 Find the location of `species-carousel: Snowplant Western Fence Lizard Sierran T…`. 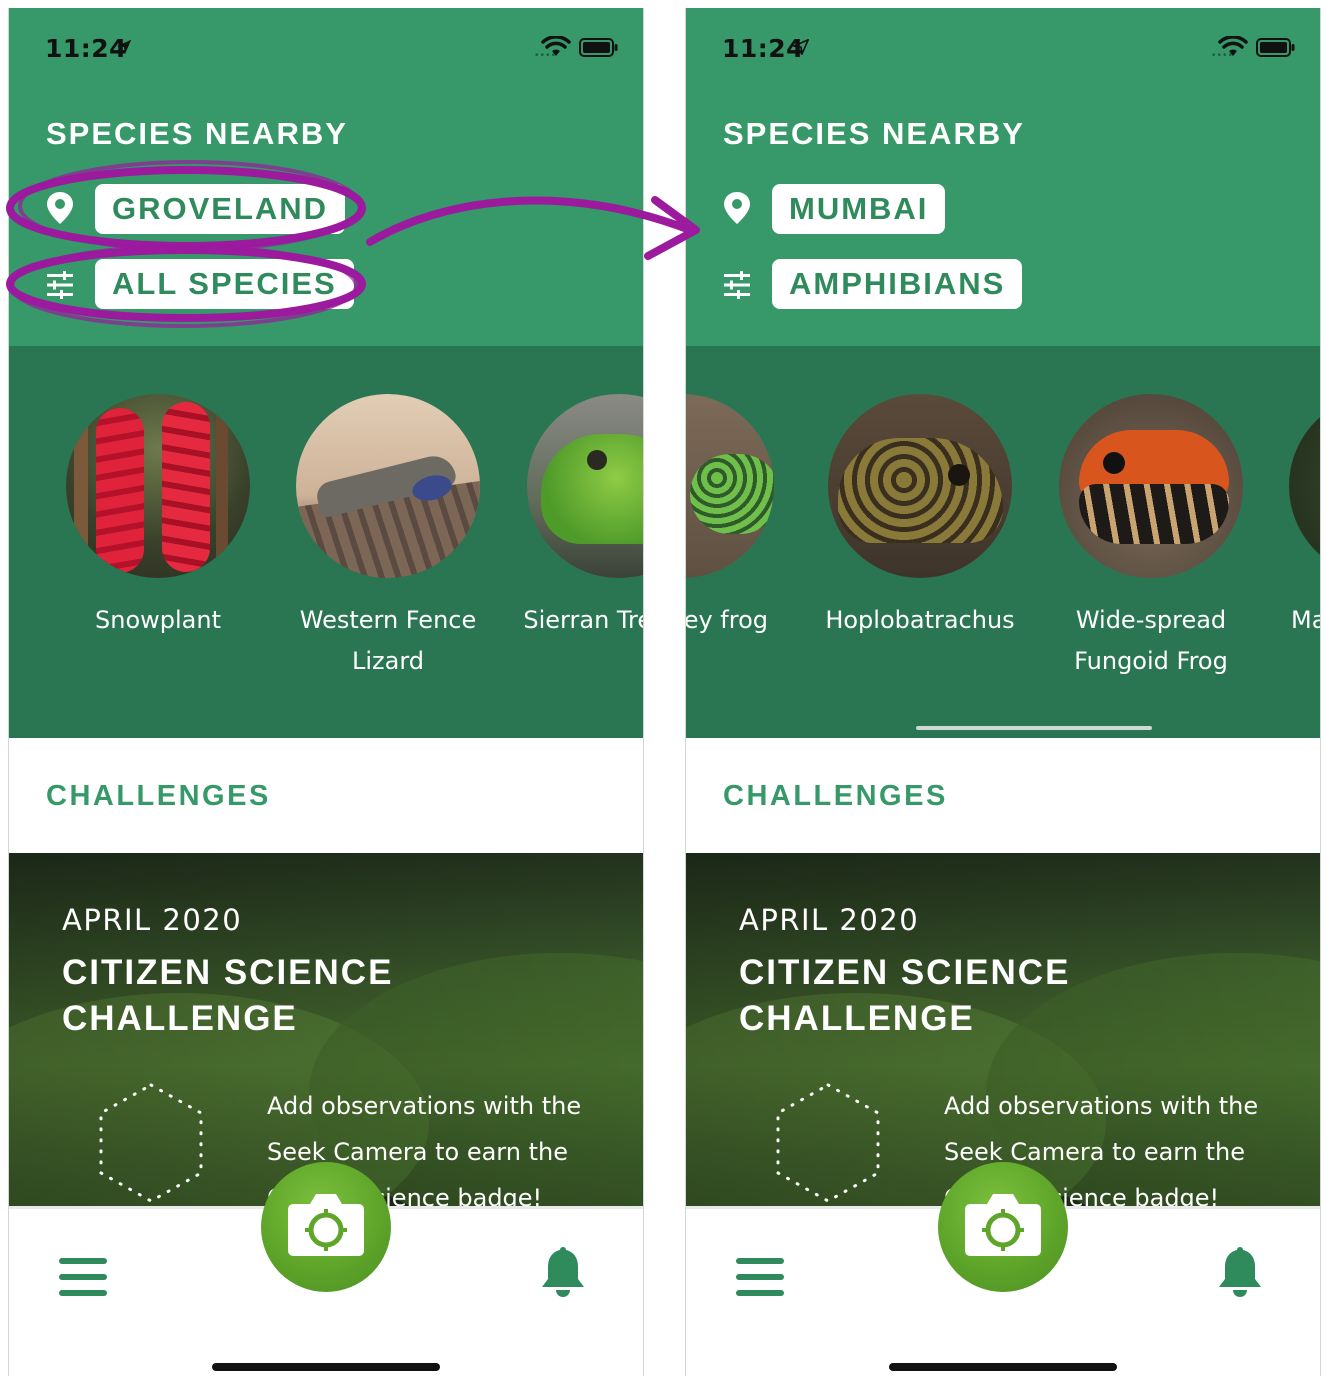

species-carousel: Snowplant Western Fence Lizard Sierran T… is located at coordinates (326, 542).